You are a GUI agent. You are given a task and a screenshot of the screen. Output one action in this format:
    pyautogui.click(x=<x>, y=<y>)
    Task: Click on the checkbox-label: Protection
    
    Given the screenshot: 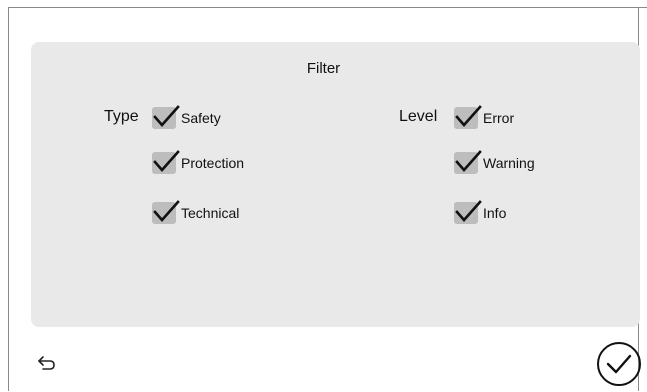 What is the action you would take?
    pyautogui.click(x=213, y=163)
    